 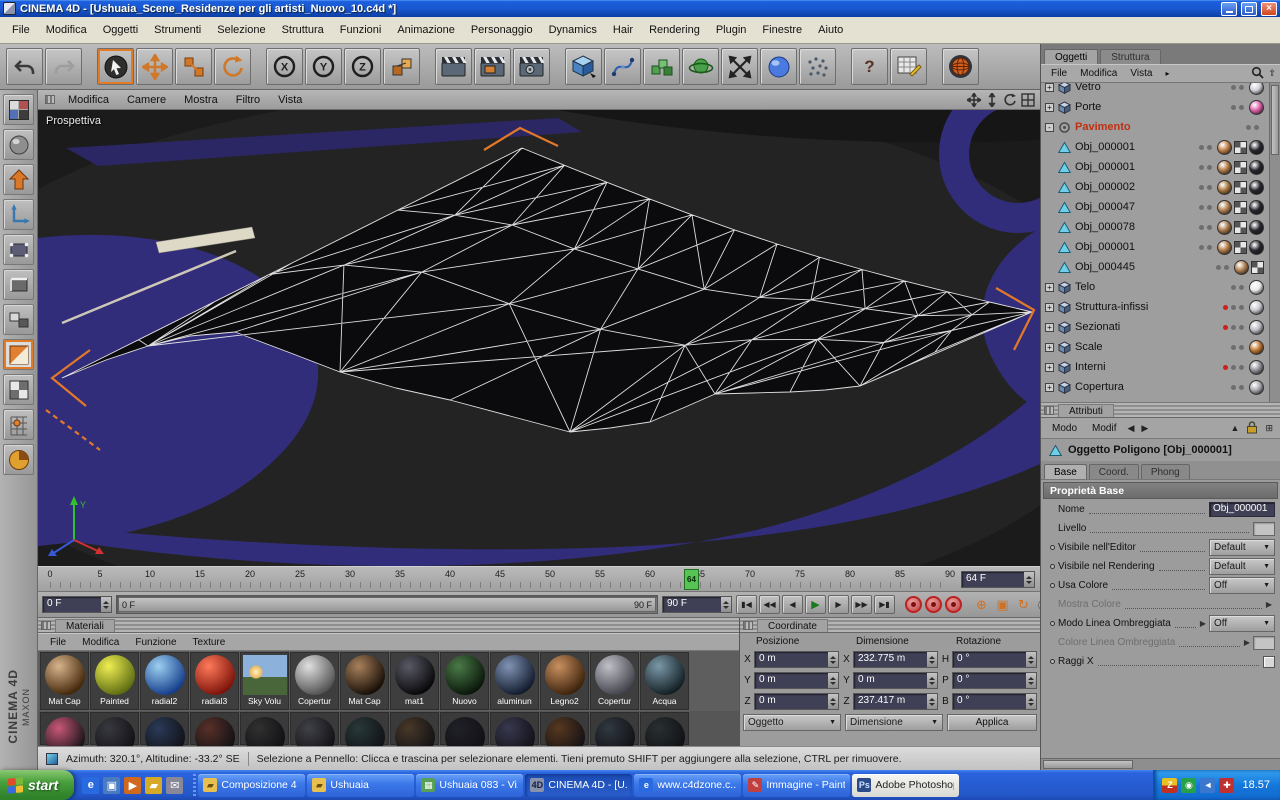 What do you see at coordinates (748, 625) in the screenshot?
I see `panel-grip-icon` at bounding box center [748, 625].